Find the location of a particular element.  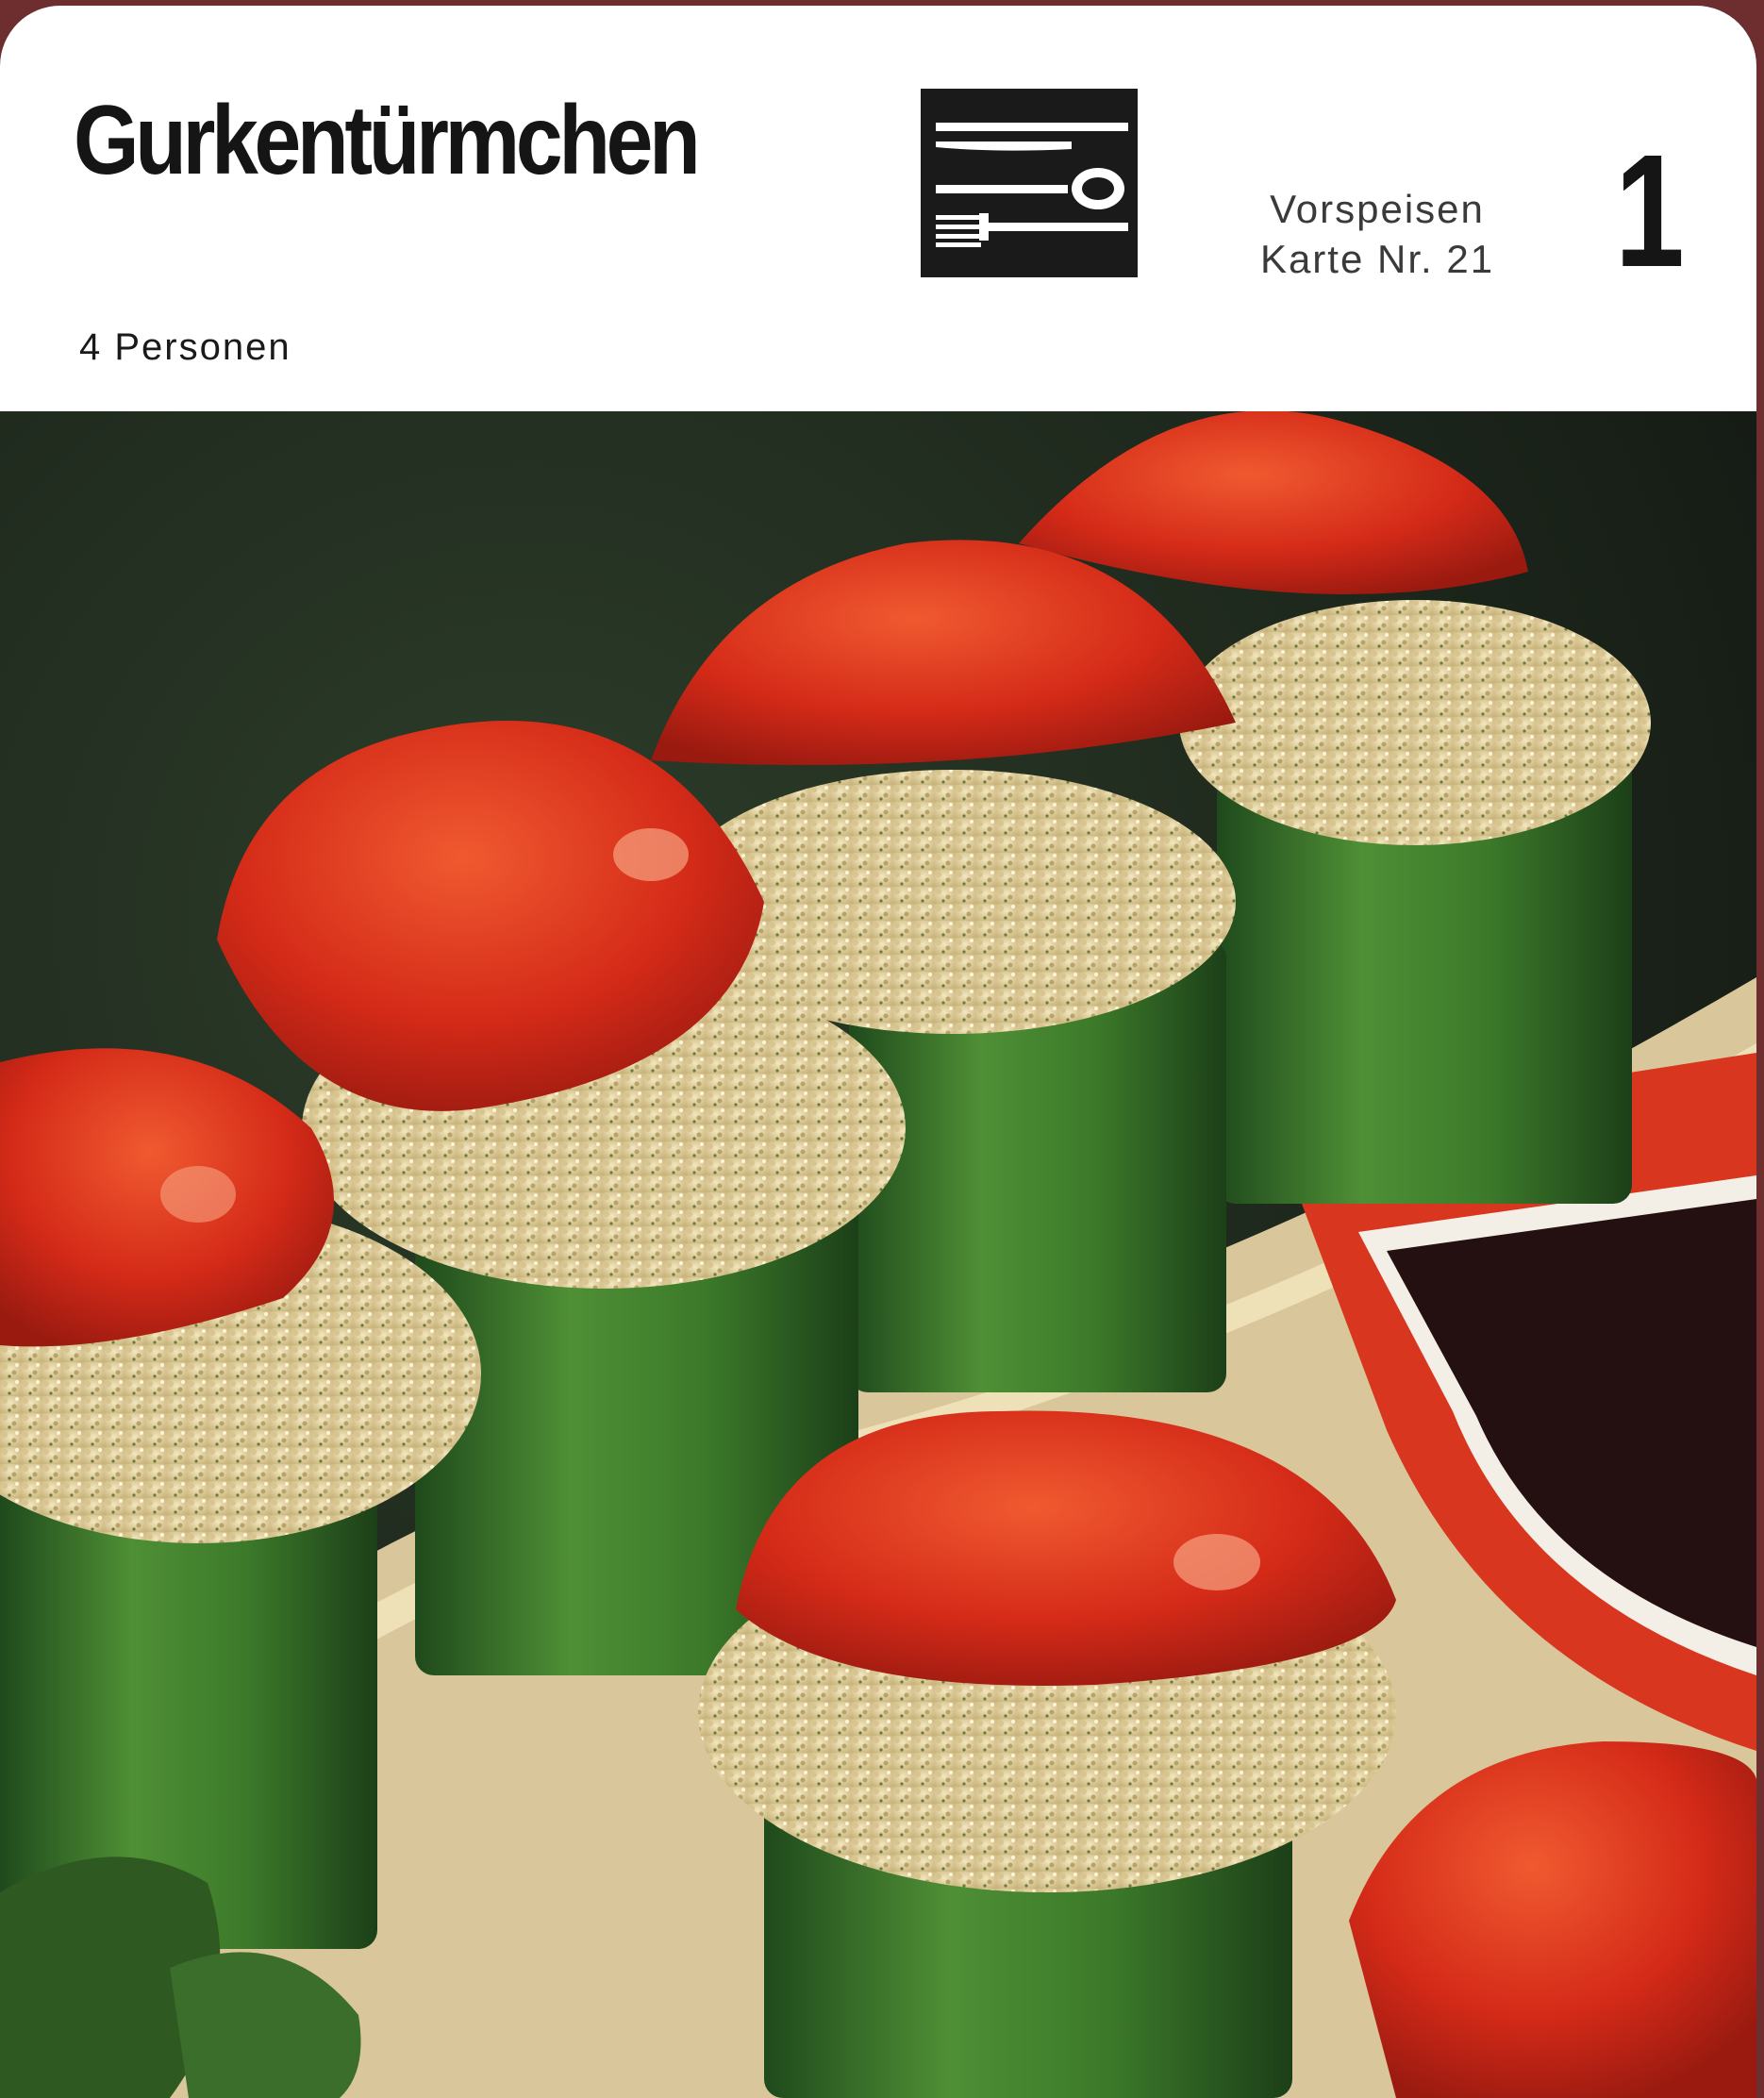

card-number: Karte Nr. 21 is located at coordinates (1377, 259).